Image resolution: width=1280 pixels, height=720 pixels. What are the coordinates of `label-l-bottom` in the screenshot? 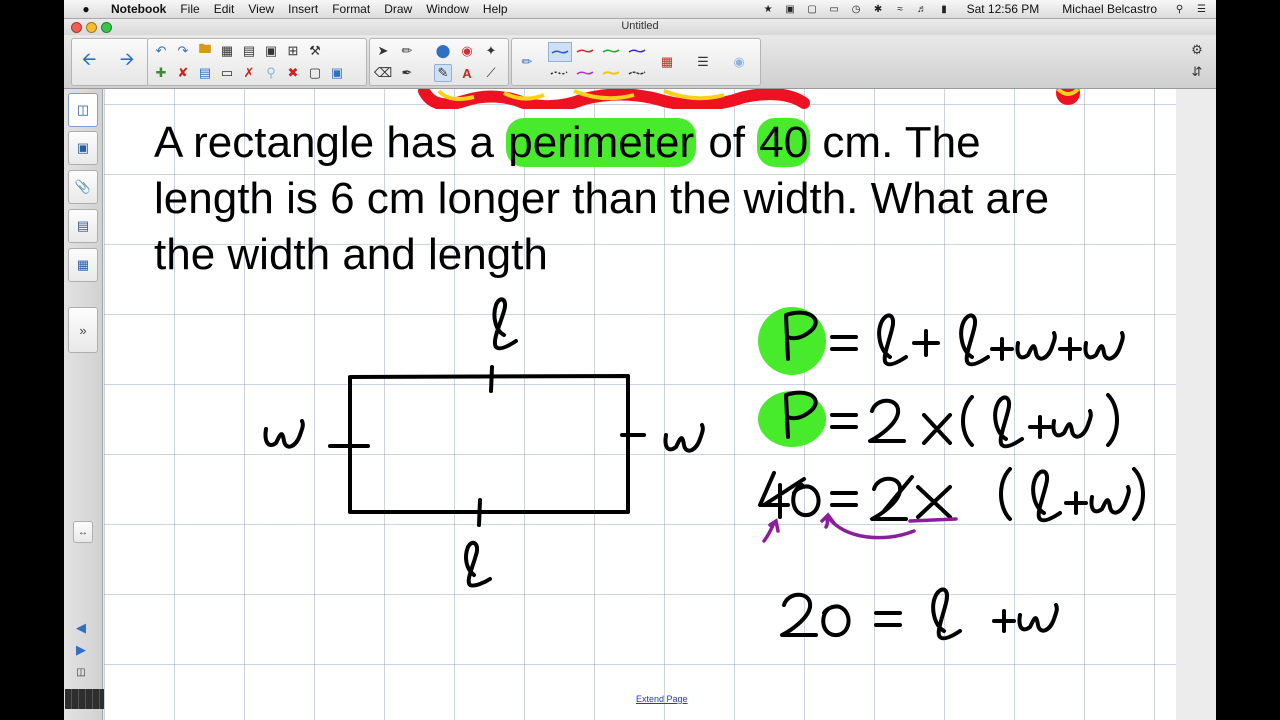 It's located at (478, 564).